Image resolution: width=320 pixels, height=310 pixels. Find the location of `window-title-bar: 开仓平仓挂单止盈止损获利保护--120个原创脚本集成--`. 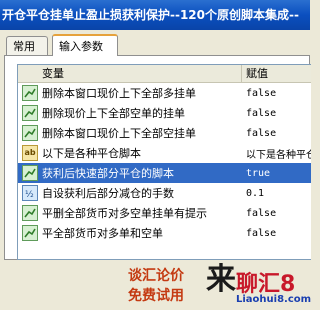

window-title-bar: 开仓平仓挂单止盈止损获利保护--120个原创脚本集成-- is located at coordinates (155, 15).